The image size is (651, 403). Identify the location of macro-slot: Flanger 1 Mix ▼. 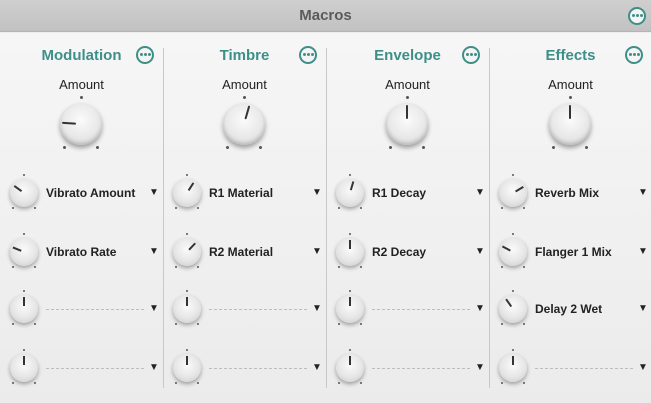
(570, 254).